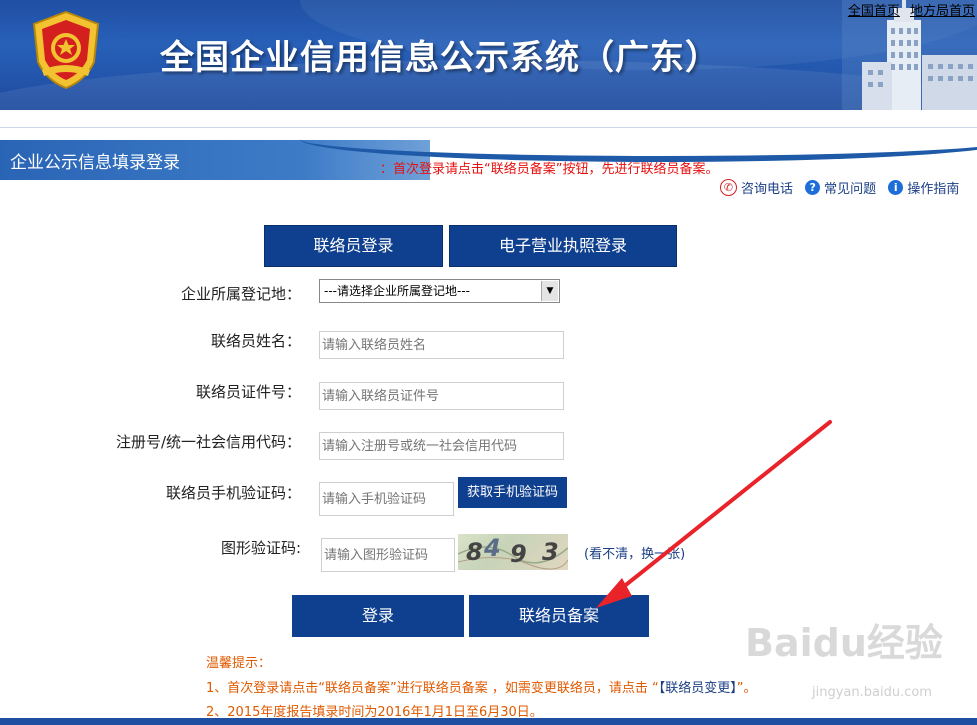  I want to click on liaison-change-link: 【联络员变更】, so click(698, 688).